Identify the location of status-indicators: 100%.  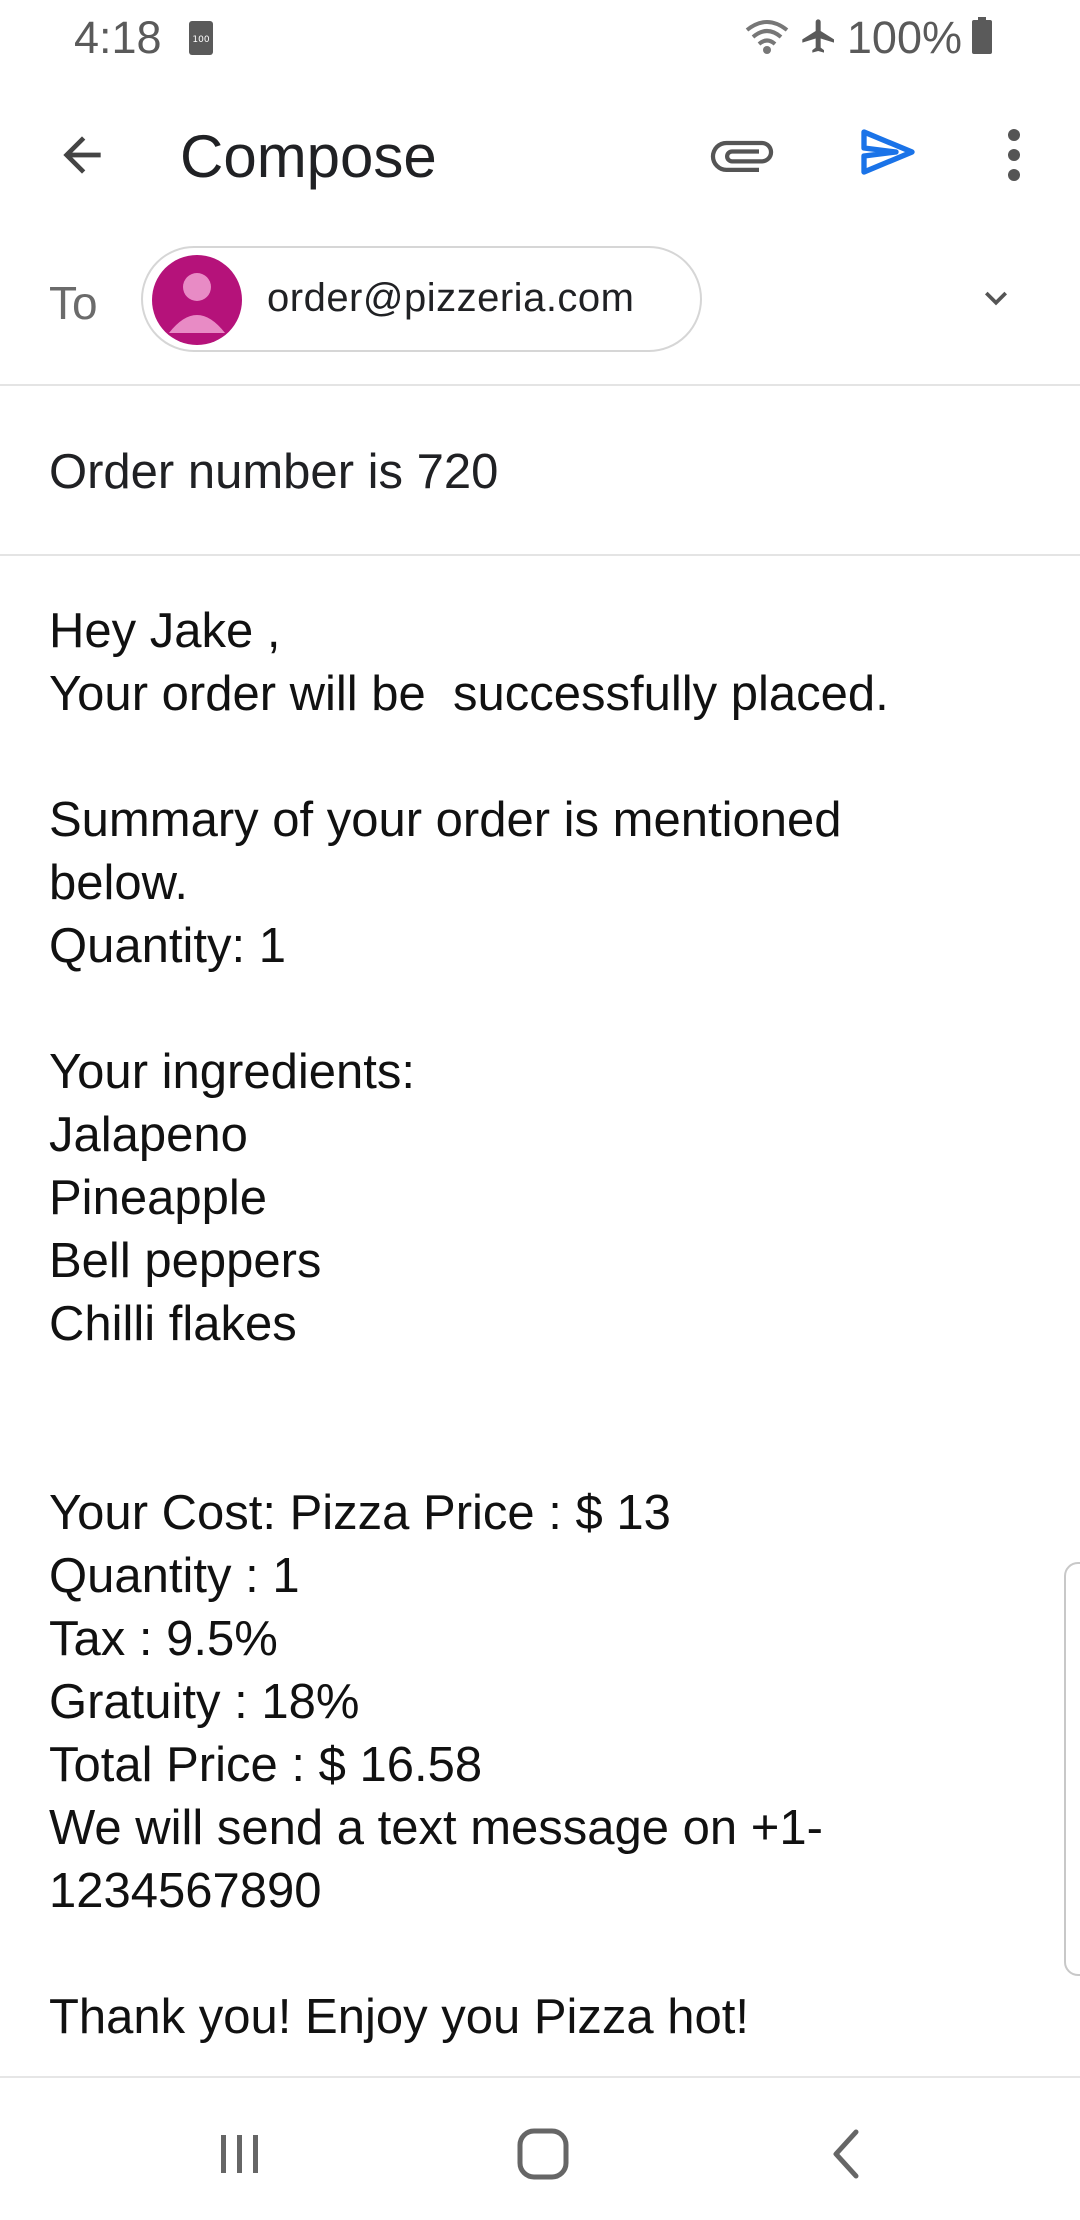
(868, 38).